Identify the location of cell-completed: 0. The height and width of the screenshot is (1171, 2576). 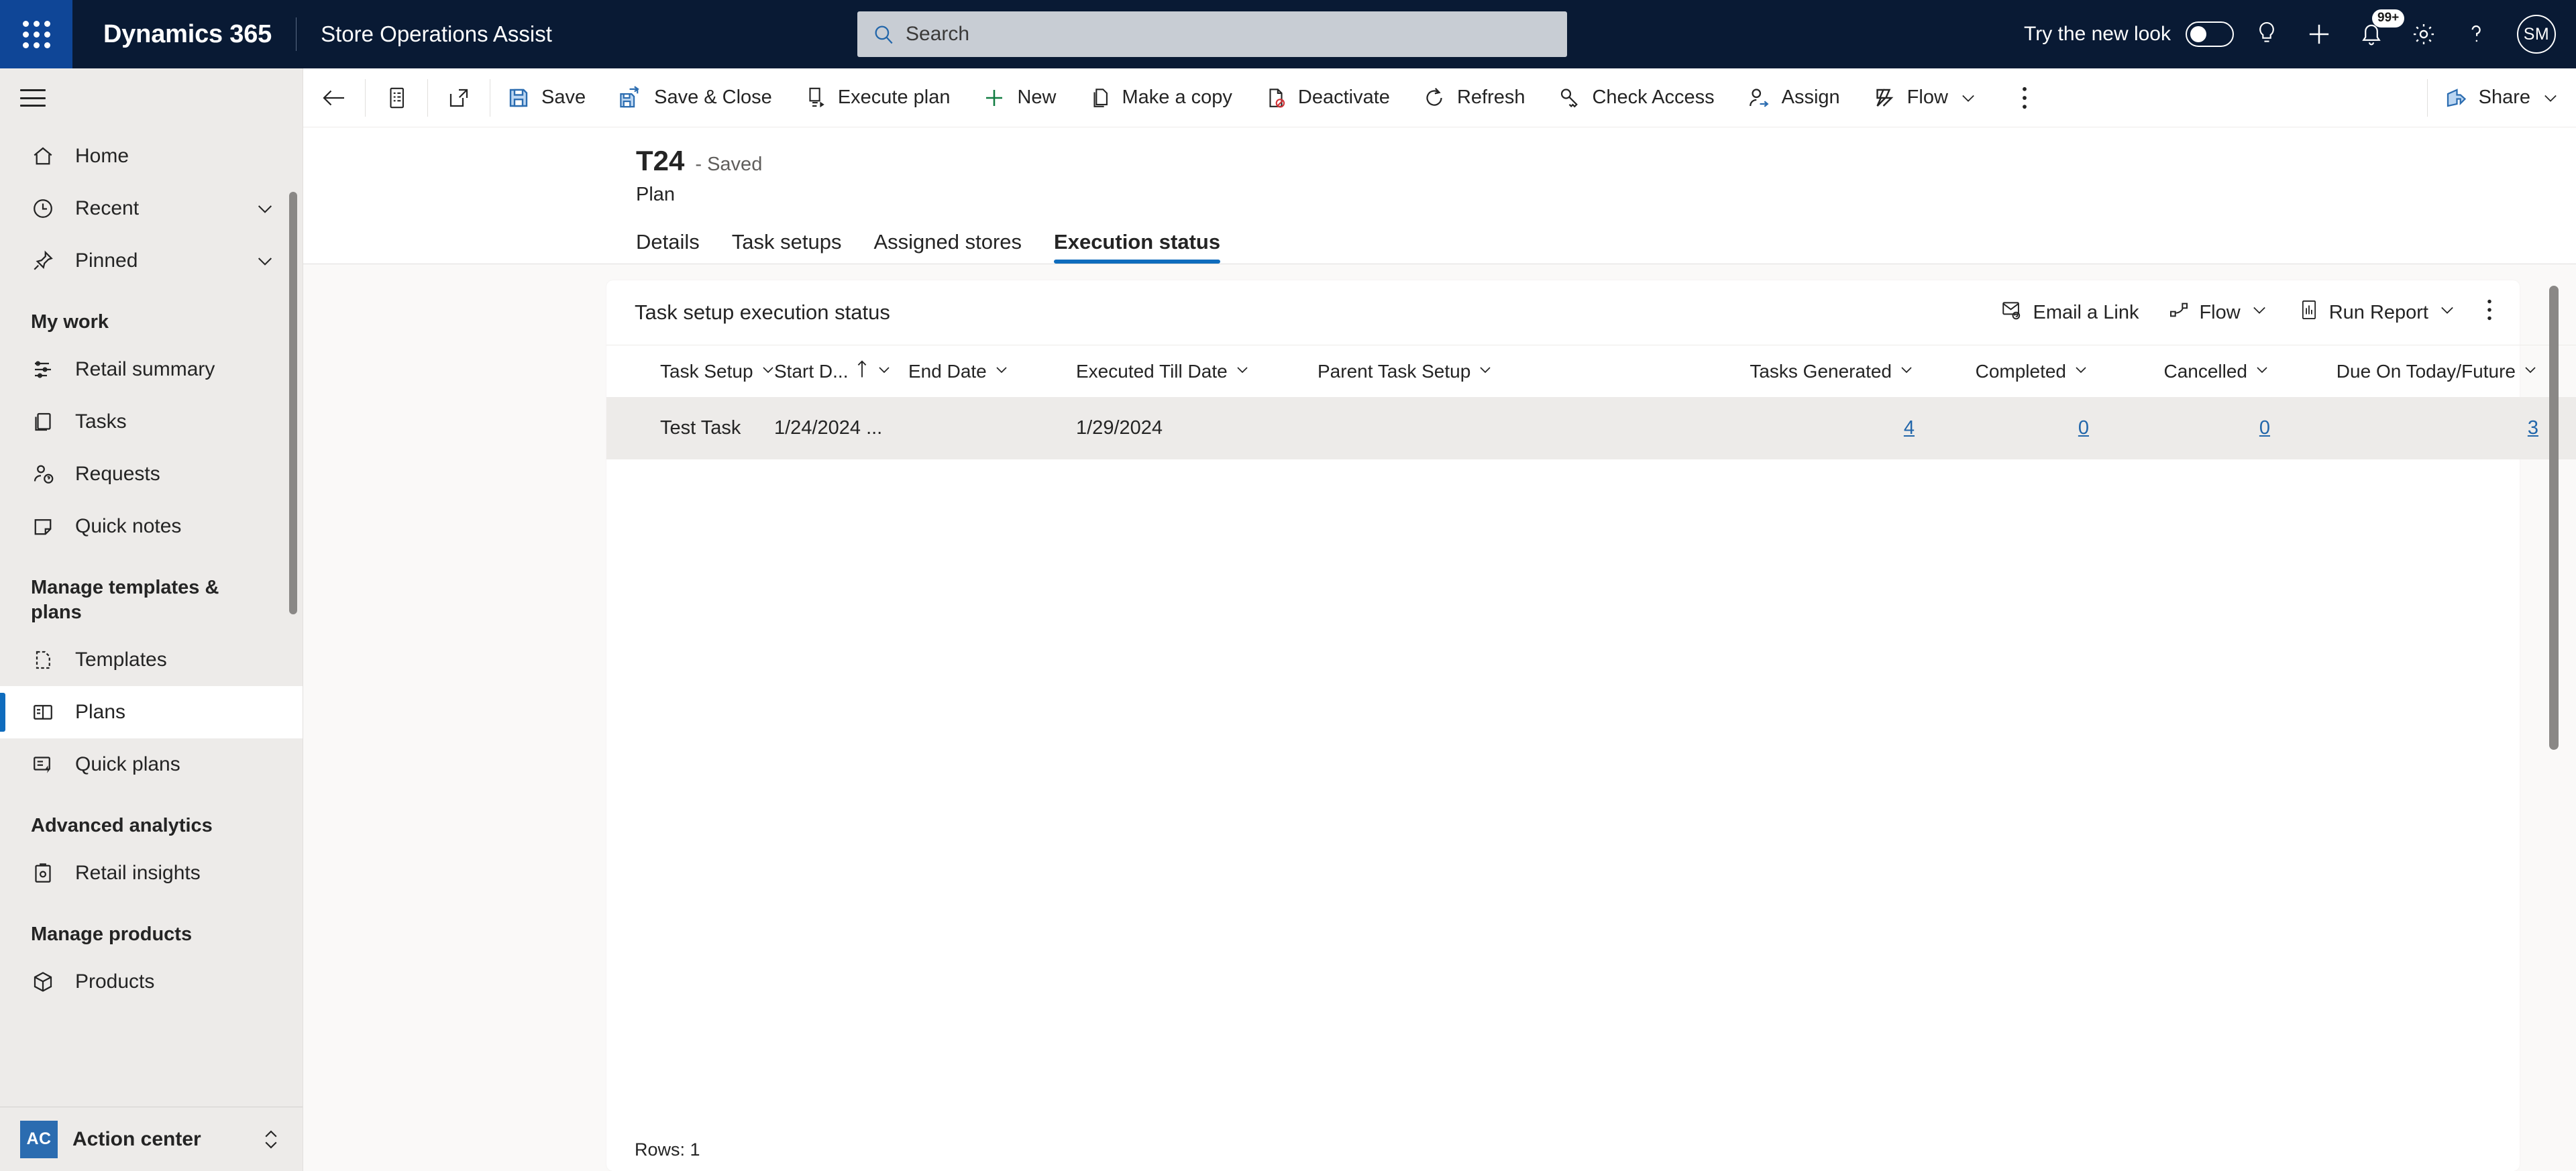
(2002, 428).